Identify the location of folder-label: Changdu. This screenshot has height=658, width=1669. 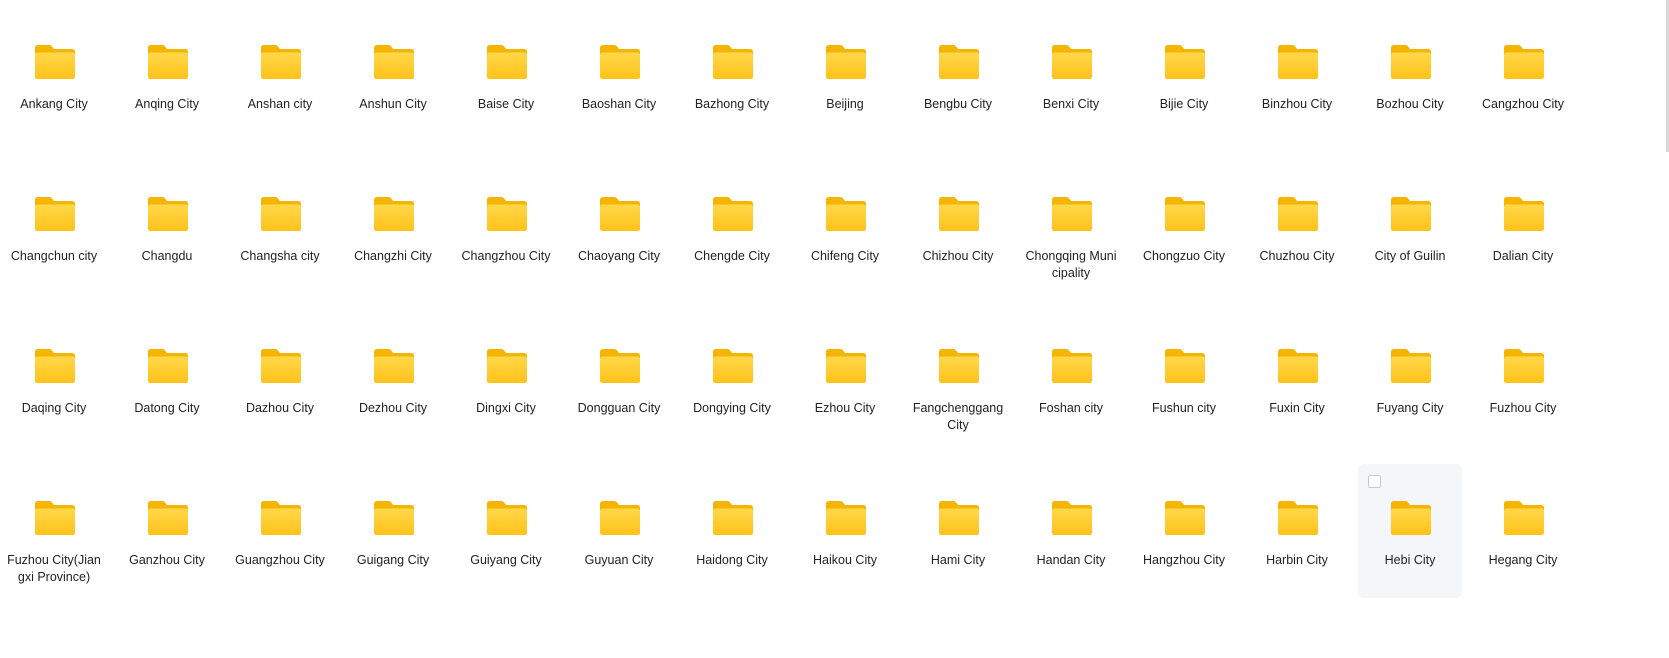
(167, 256).